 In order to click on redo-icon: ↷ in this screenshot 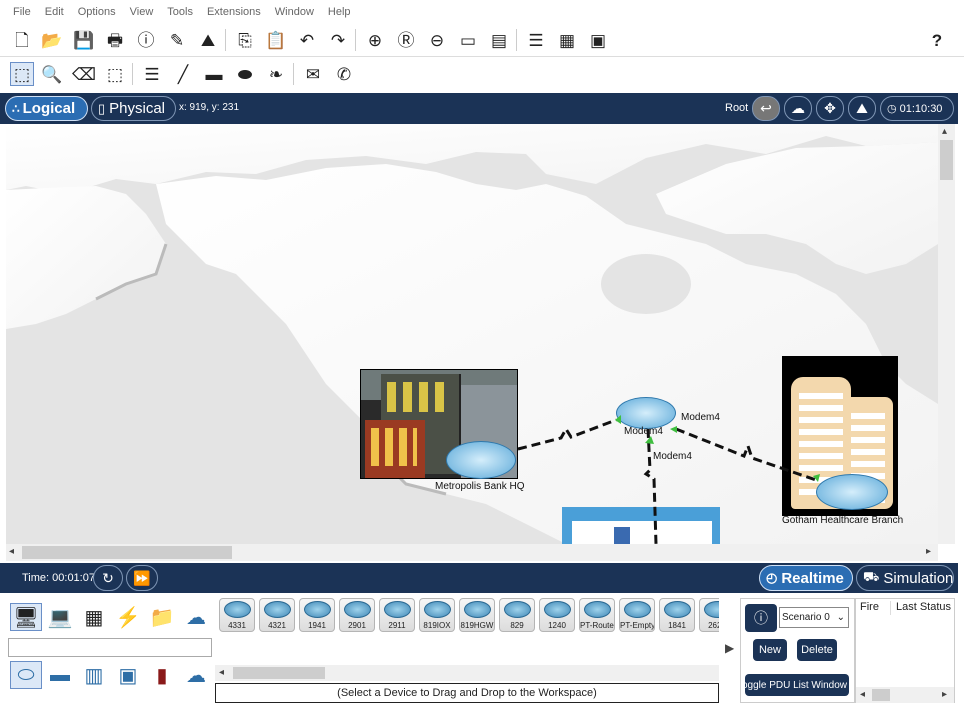, I will do `click(338, 40)`.